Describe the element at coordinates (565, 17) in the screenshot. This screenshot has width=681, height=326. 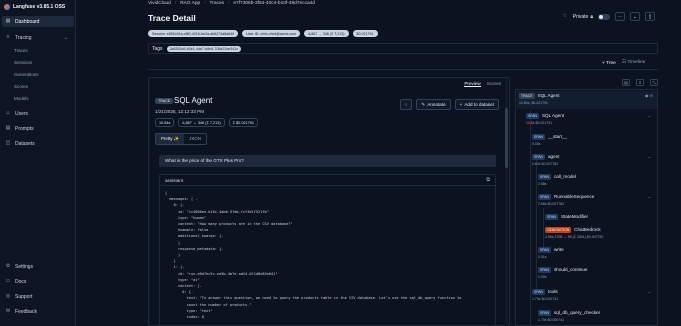
I see `star-icon: ☆` at that location.